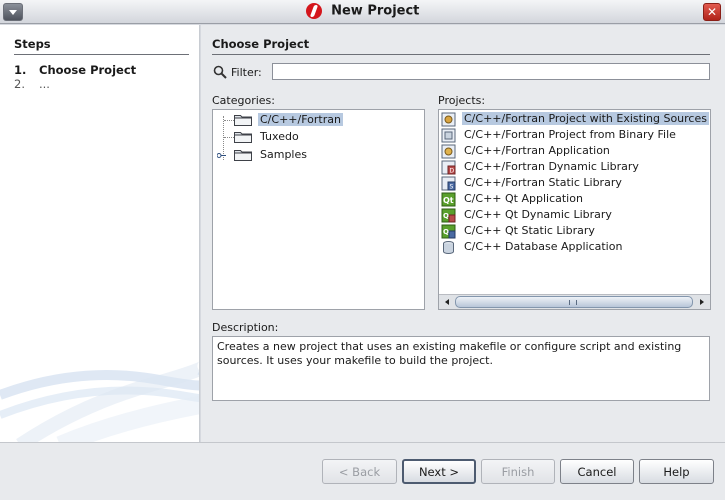 This screenshot has height=500, width=725. I want to click on list-item-label: C/C++/Fortran Dynamic Library, so click(551, 166).